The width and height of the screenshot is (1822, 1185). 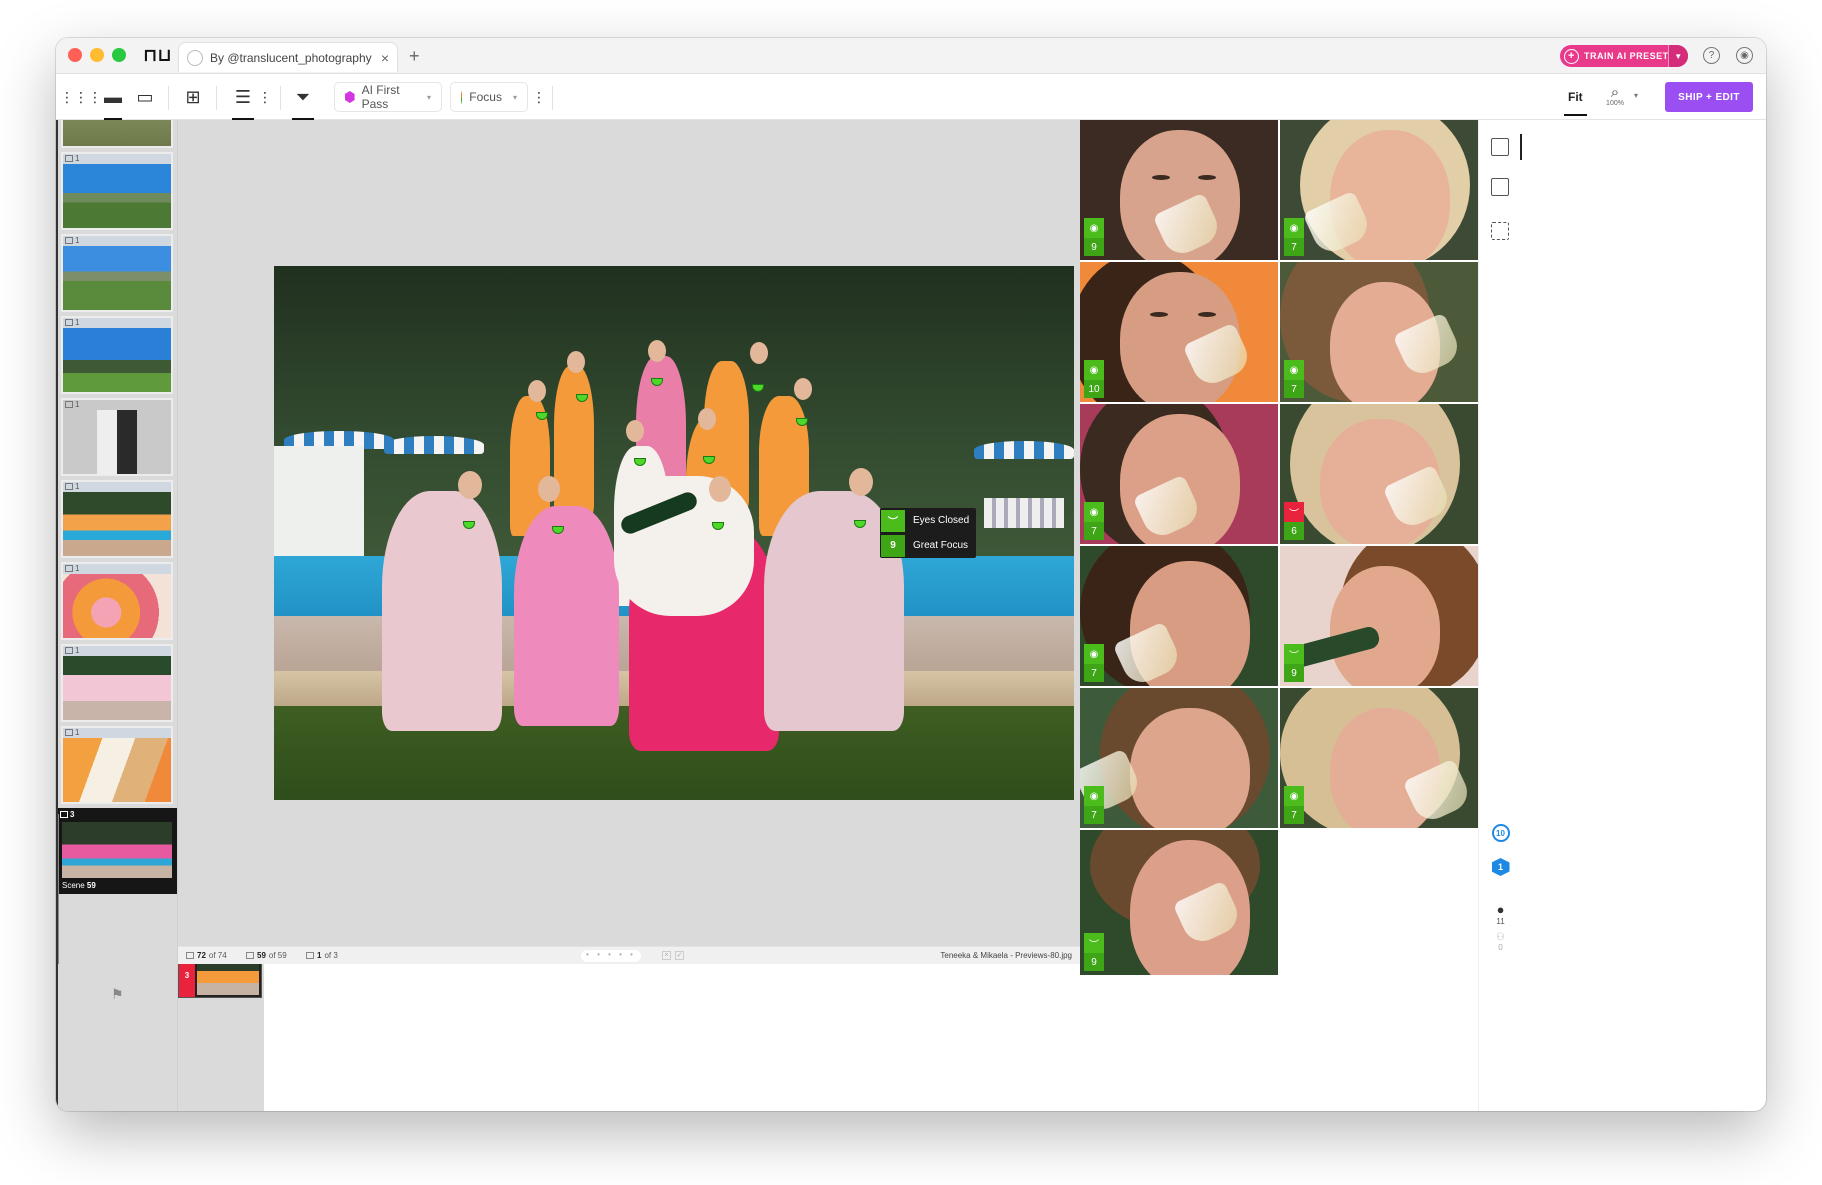 I want to click on new-tab-button: +, so click(x=414, y=56).